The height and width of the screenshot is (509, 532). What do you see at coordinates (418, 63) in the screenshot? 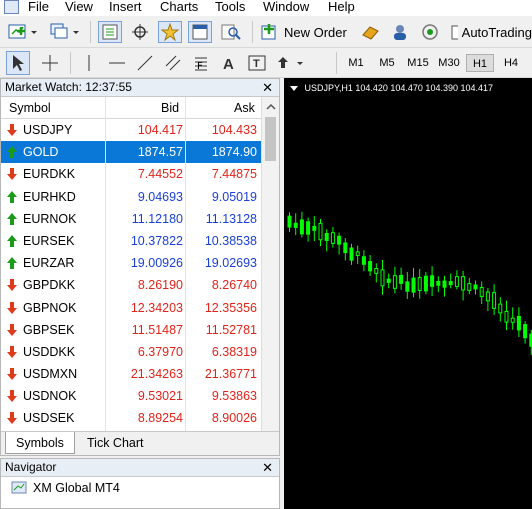
I see `timeframe-m15: M15` at bounding box center [418, 63].